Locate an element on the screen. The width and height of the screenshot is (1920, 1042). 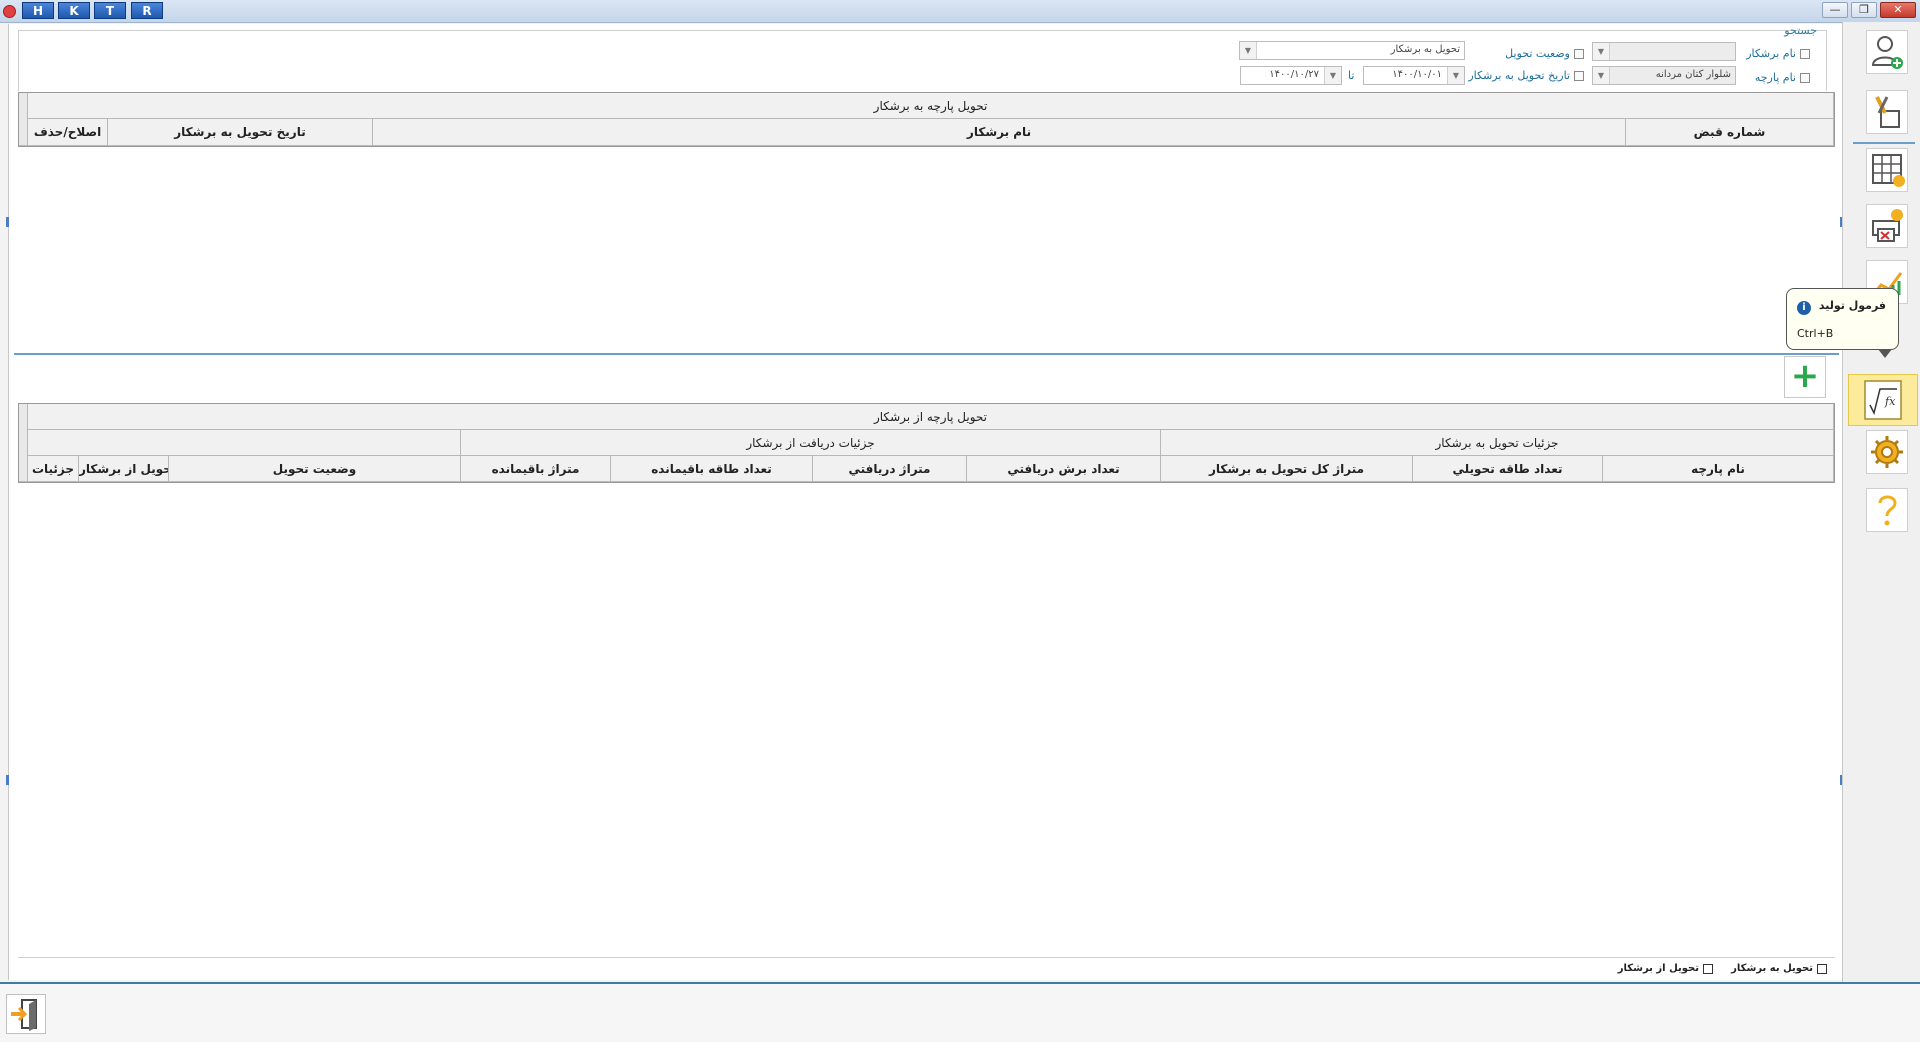
group-receipt-from-worker: جزئیات دریافت از برشکار is located at coordinates (811, 443).